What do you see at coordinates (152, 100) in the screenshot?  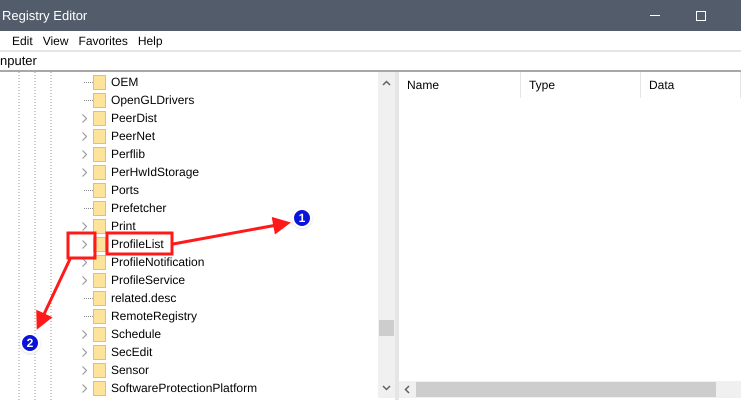 I see `tree-item: OpenGLDrivers` at bounding box center [152, 100].